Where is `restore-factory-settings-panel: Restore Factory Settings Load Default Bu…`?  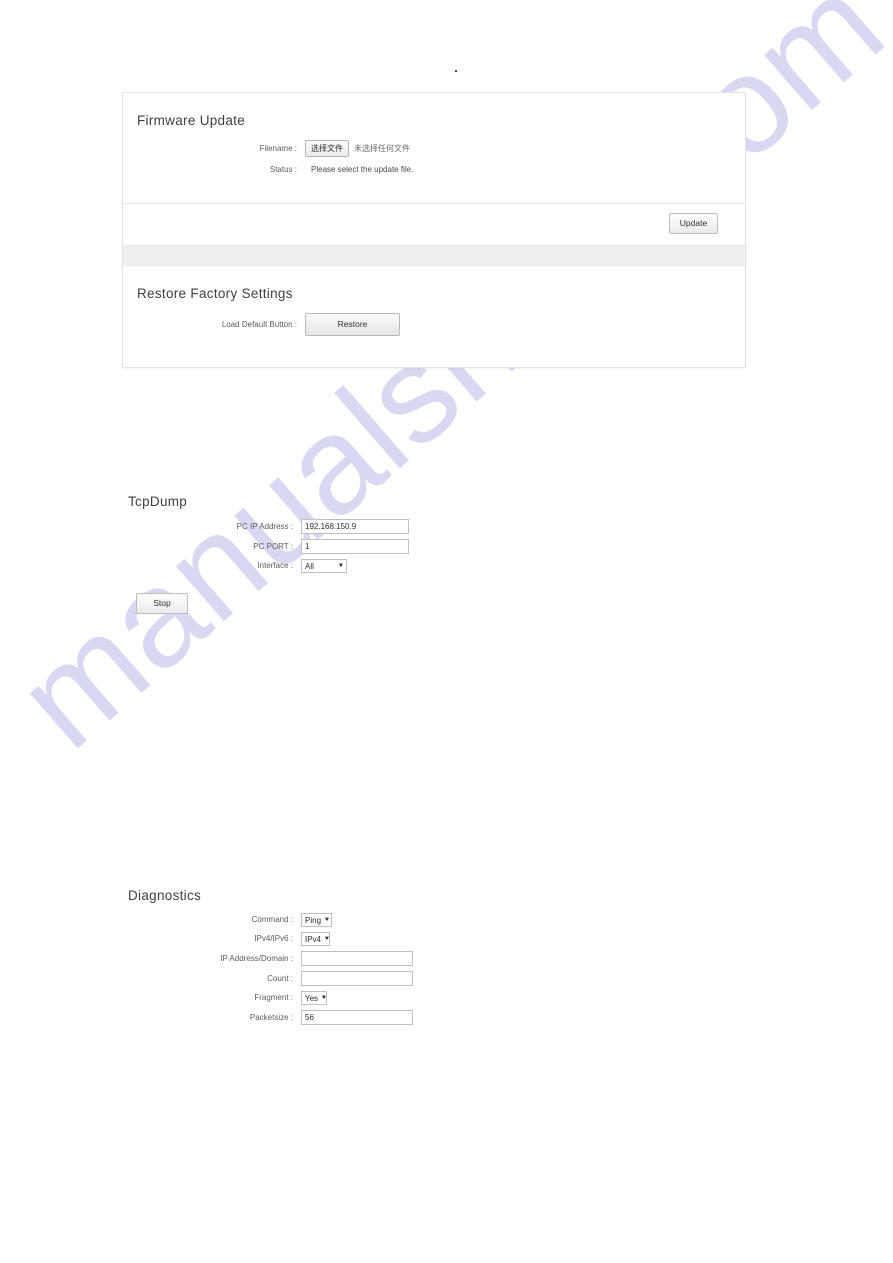
restore-factory-settings-panel: Restore Factory Settings Load Default Bu… is located at coordinates (434, 316).